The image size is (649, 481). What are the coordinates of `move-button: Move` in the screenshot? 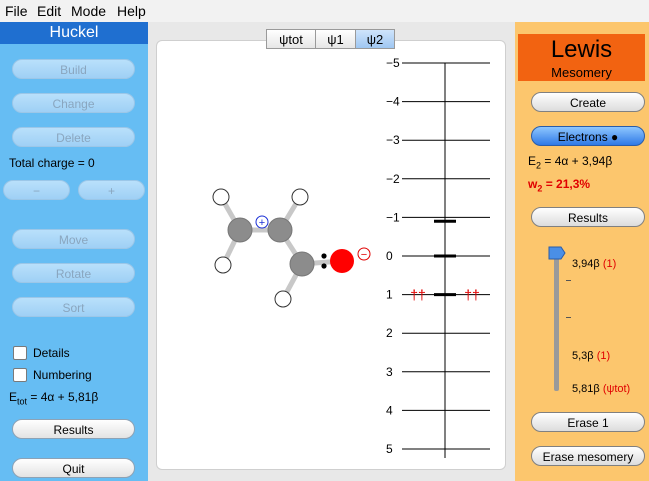 It's located at (73, 239).